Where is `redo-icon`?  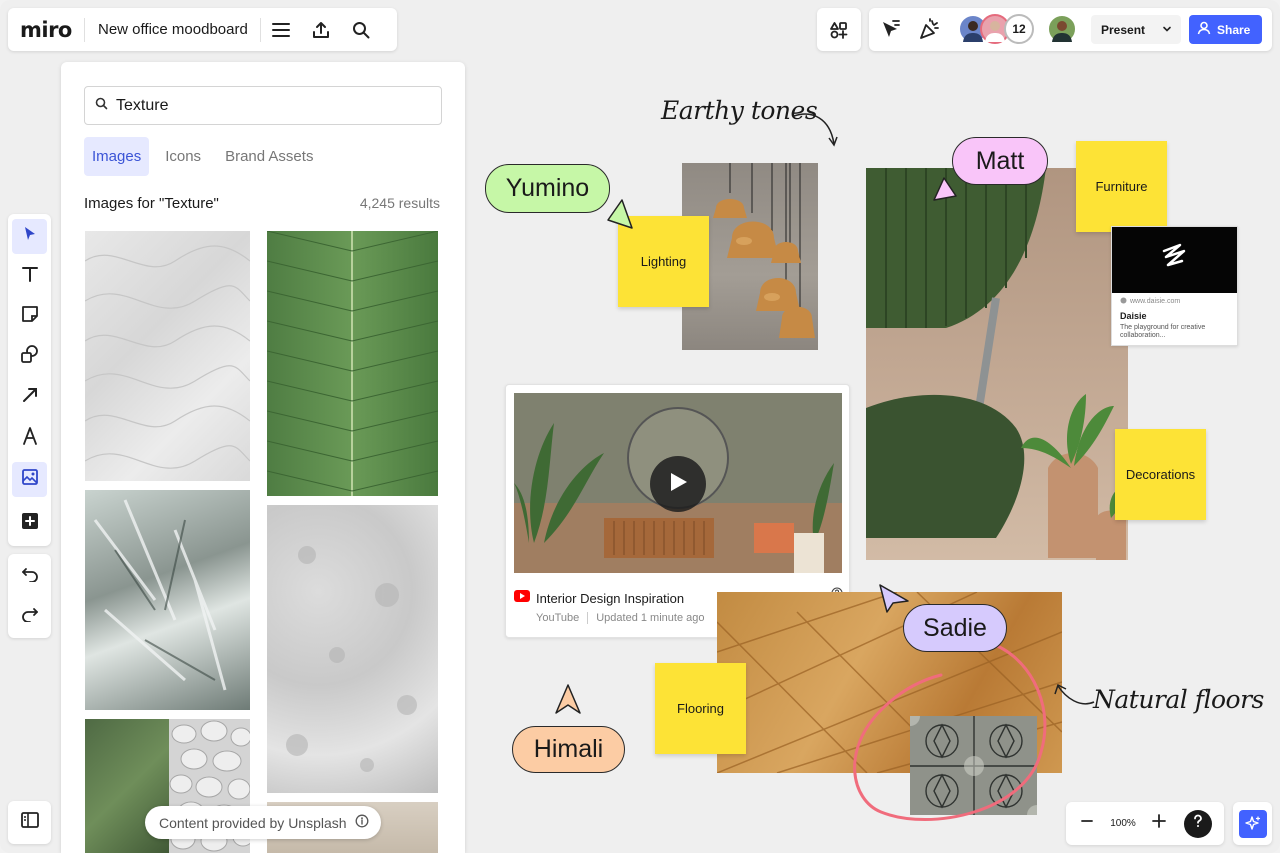
redo-icon is located at coordinates (30, 616).